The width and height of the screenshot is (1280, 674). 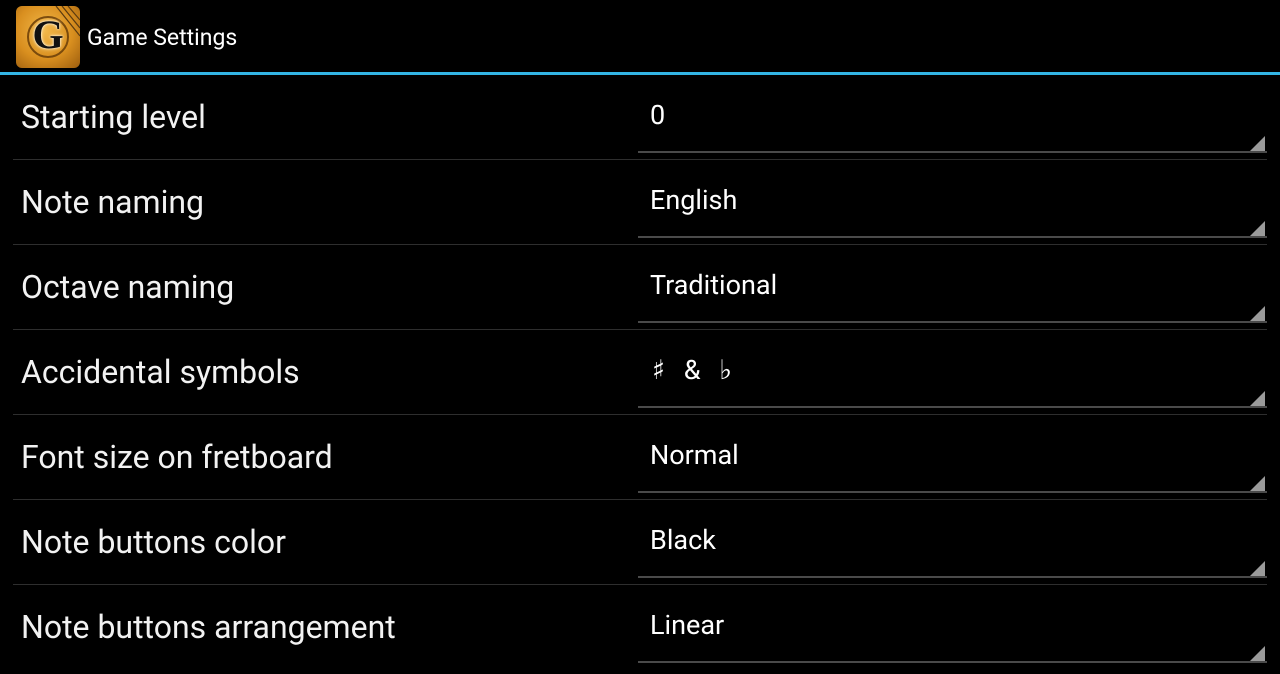 I want to click on setting-row-accidental-symbols: Accidental symbols ♯ & ♭, so click(x=640, y=372).